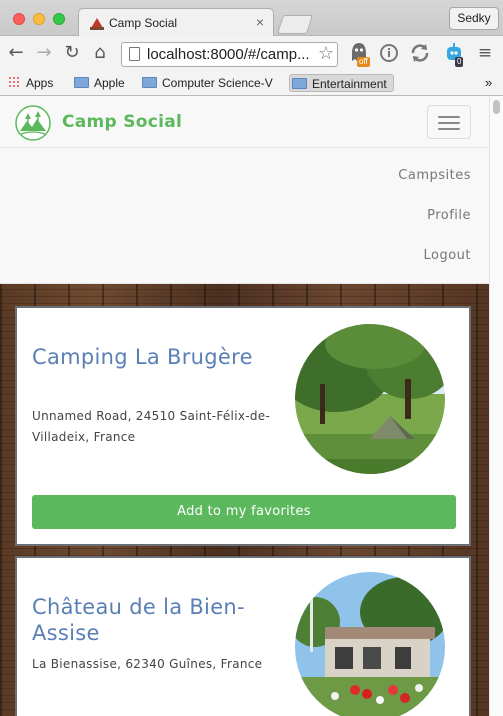 The width and height of the screenshot is (503, 716). What do you see at coordinates (449, 215) in the screenshot?
I see `nav-link-profile: Profile` at bounding box center [449, 215].